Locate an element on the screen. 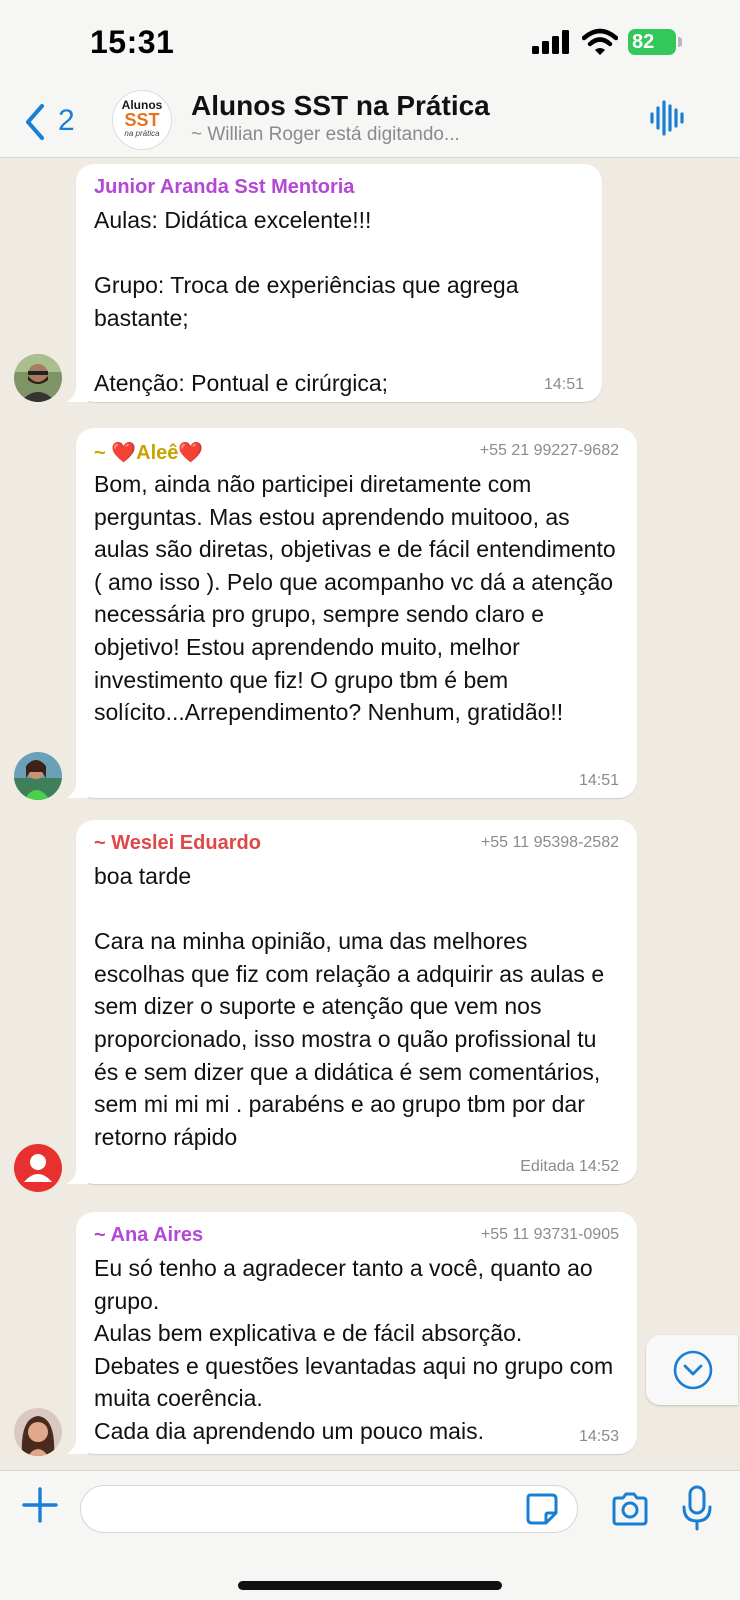 The image size is (740, 1600). sender-name: ~ Weslei Eduardo is located at coordinates (177, 843).